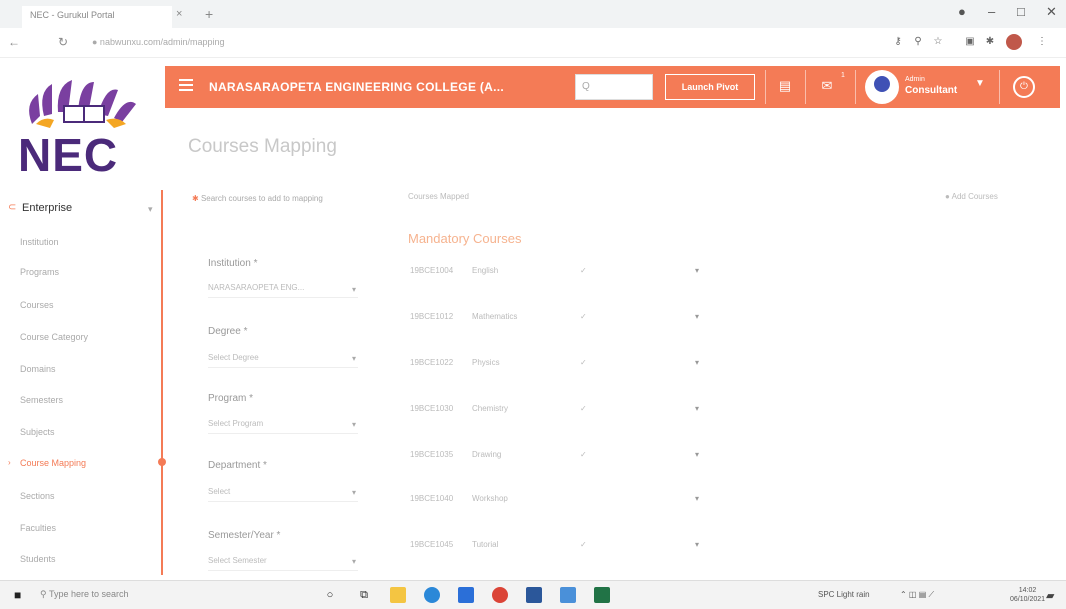  I want to click on reload-icon: ↻, so click(63, 42).